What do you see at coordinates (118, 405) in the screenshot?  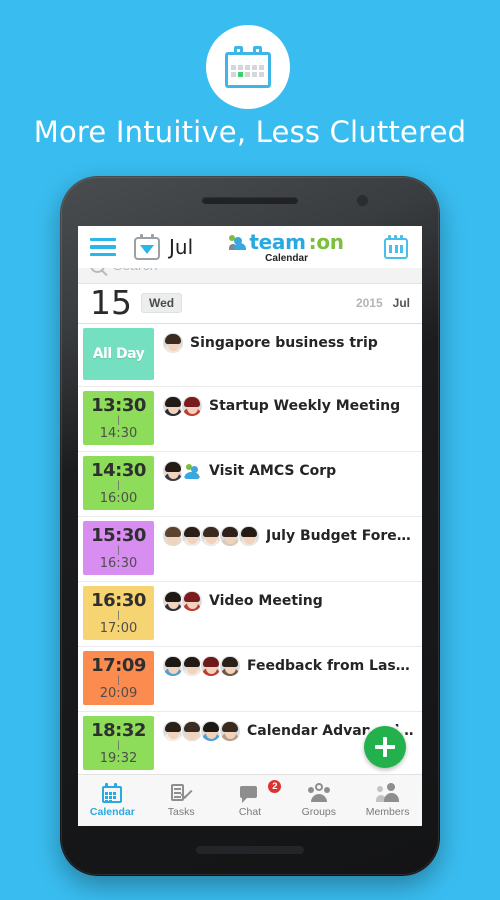 I see `event-start-time: 13:30` at bounding box center [118, 405].